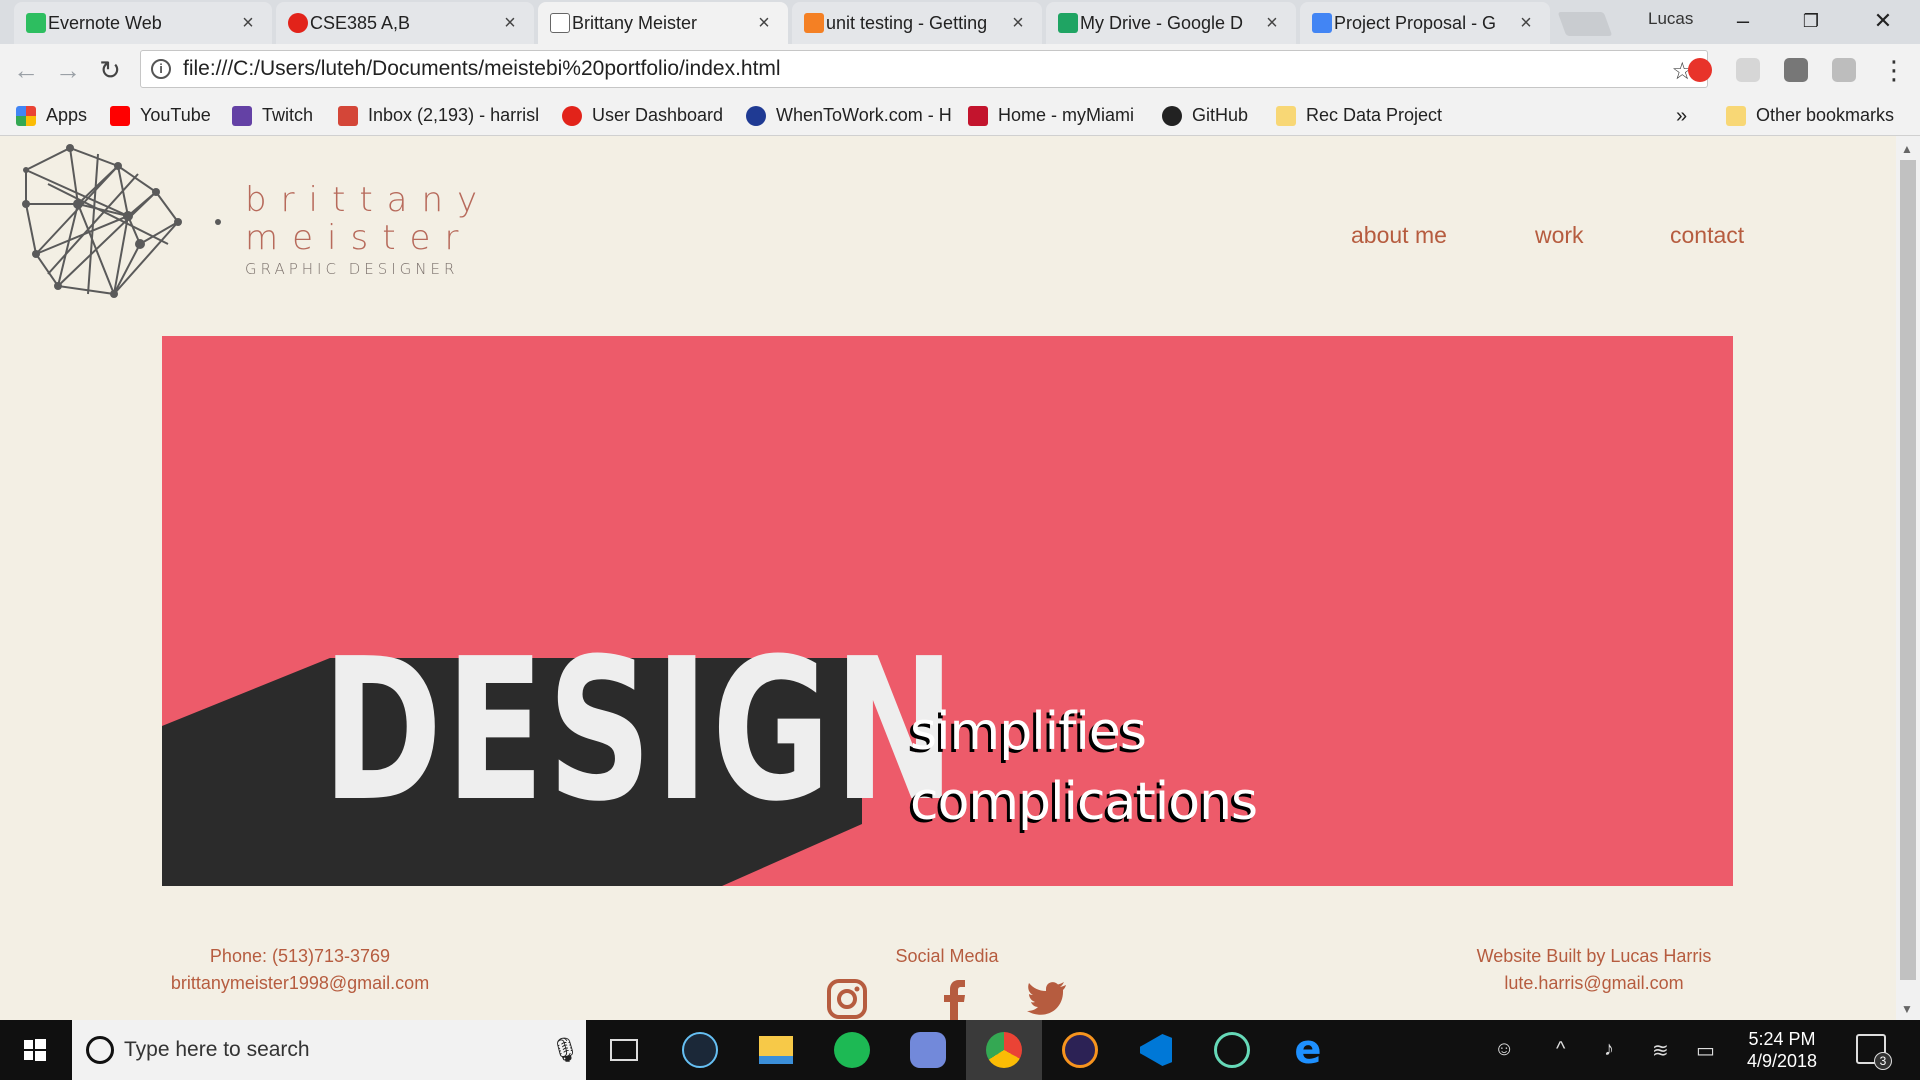 The width and height of the screenshot is (1920, 1080). I want to click on scroll-up-icon: ▲, so click(1907, 149).